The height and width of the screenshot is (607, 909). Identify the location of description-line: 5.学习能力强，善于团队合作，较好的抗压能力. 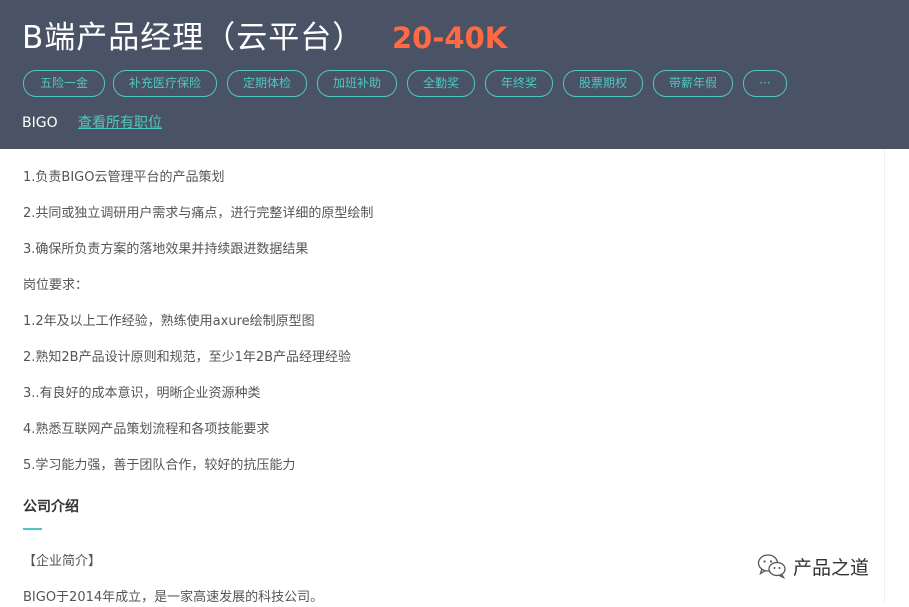
(159, 465).